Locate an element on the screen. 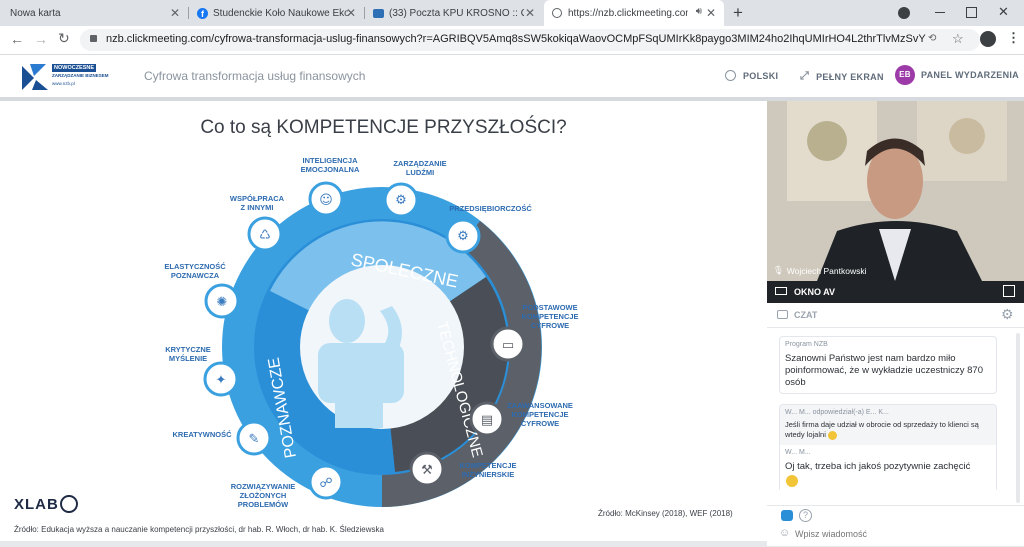 Image resolution: width=1024 pixels, height=547 pixels. chat-message-input is located at coordinates (900, 534).